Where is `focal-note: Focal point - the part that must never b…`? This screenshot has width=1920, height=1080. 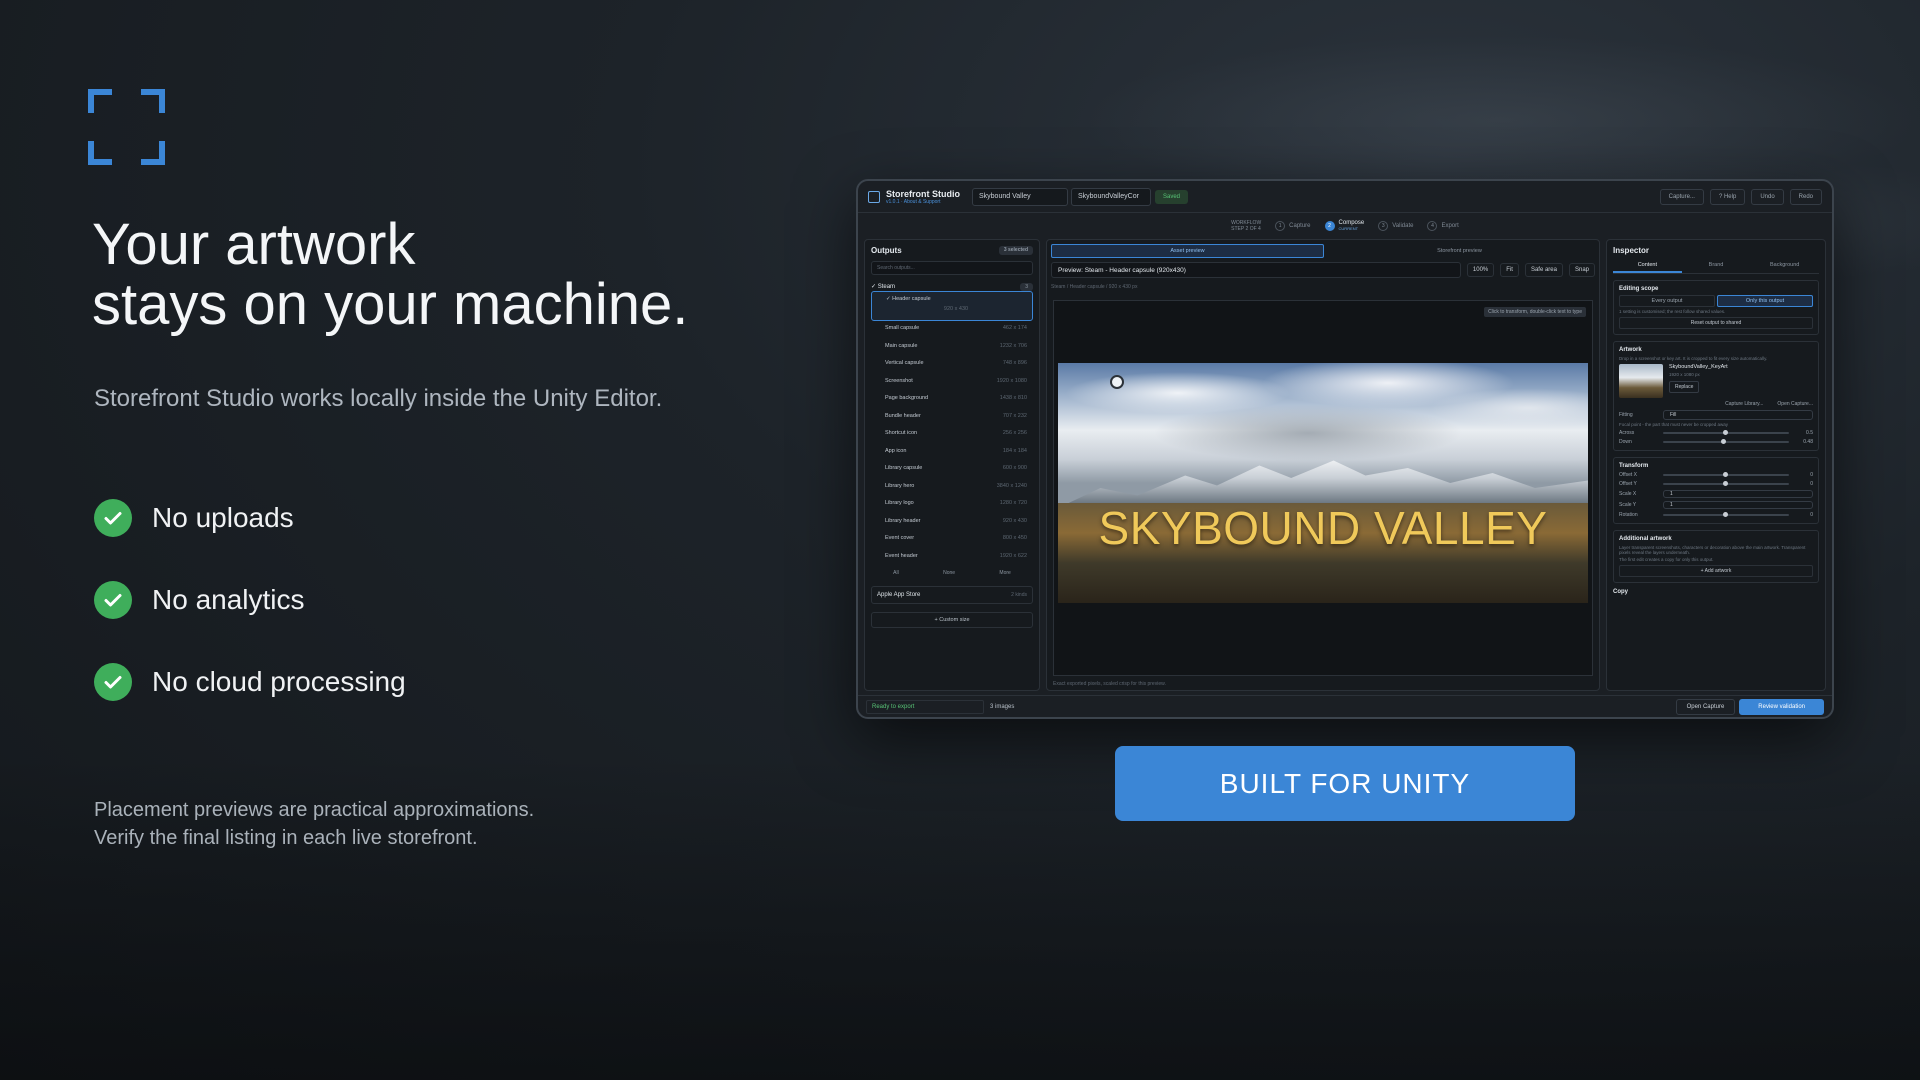 focal-note: Focal point - the part that must never b… is located at coordinates (1674, 424).